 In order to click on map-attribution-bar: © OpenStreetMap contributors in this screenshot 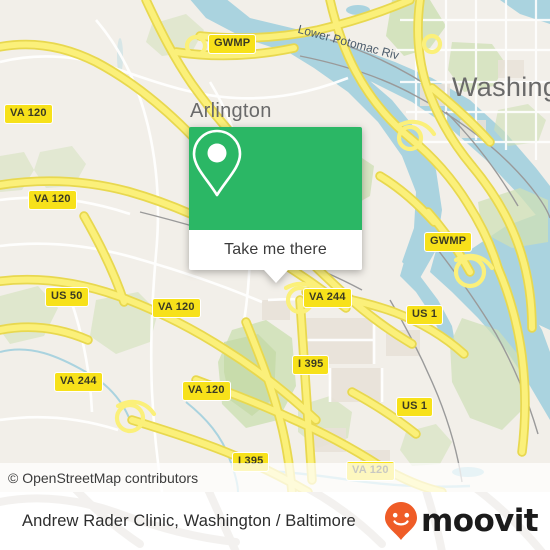, I will do `click(275, 477)`.